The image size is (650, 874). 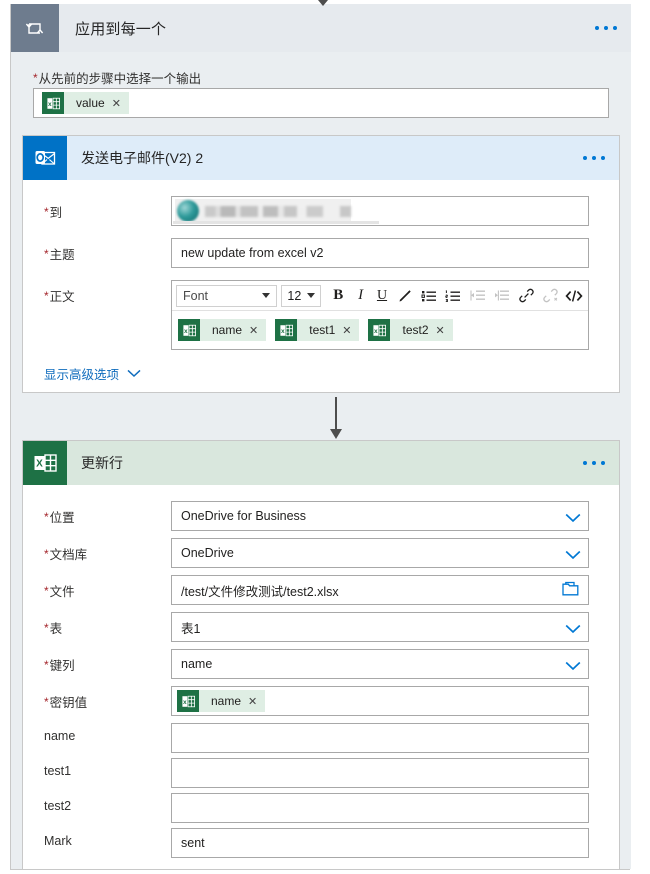 What do you see at coordinates (429, 296) in the screenshot?
I see `bulleted-list-icon` at bounding box center [429, 296].